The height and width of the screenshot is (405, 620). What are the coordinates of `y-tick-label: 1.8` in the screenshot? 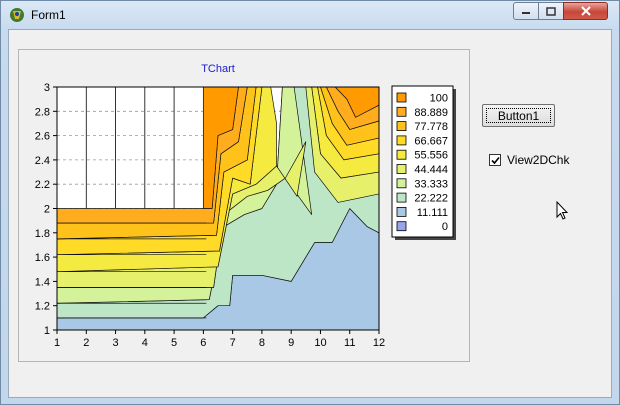 It's located at (42, 234).